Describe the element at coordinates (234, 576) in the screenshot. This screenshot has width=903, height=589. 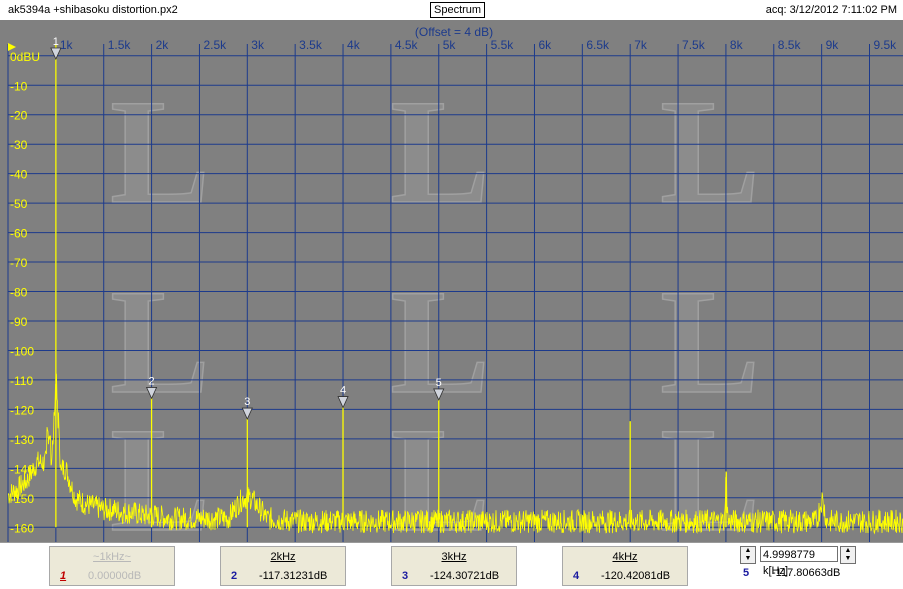
I see `marker-number: 2` at that location.